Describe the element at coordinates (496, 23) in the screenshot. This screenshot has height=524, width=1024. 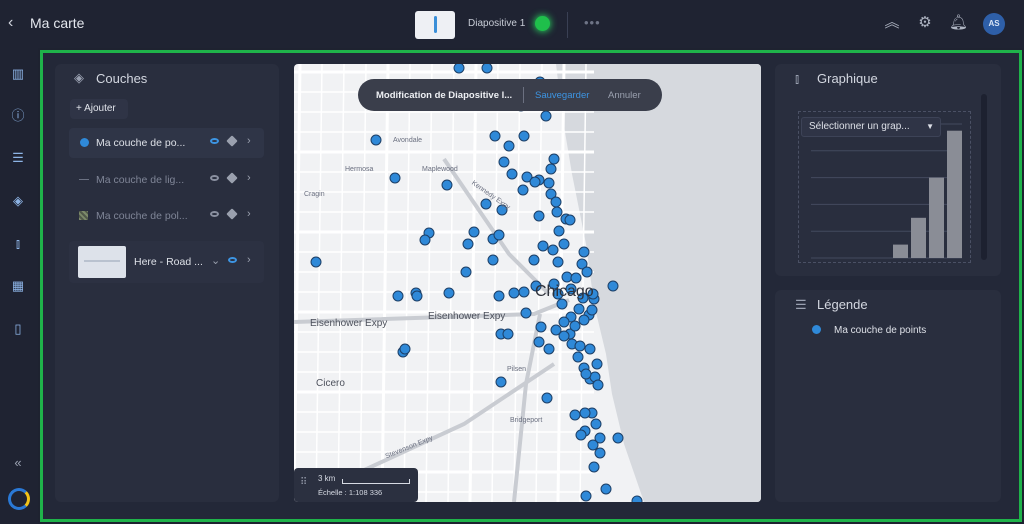
I see `slide-name: Diapositive 1` at that location.